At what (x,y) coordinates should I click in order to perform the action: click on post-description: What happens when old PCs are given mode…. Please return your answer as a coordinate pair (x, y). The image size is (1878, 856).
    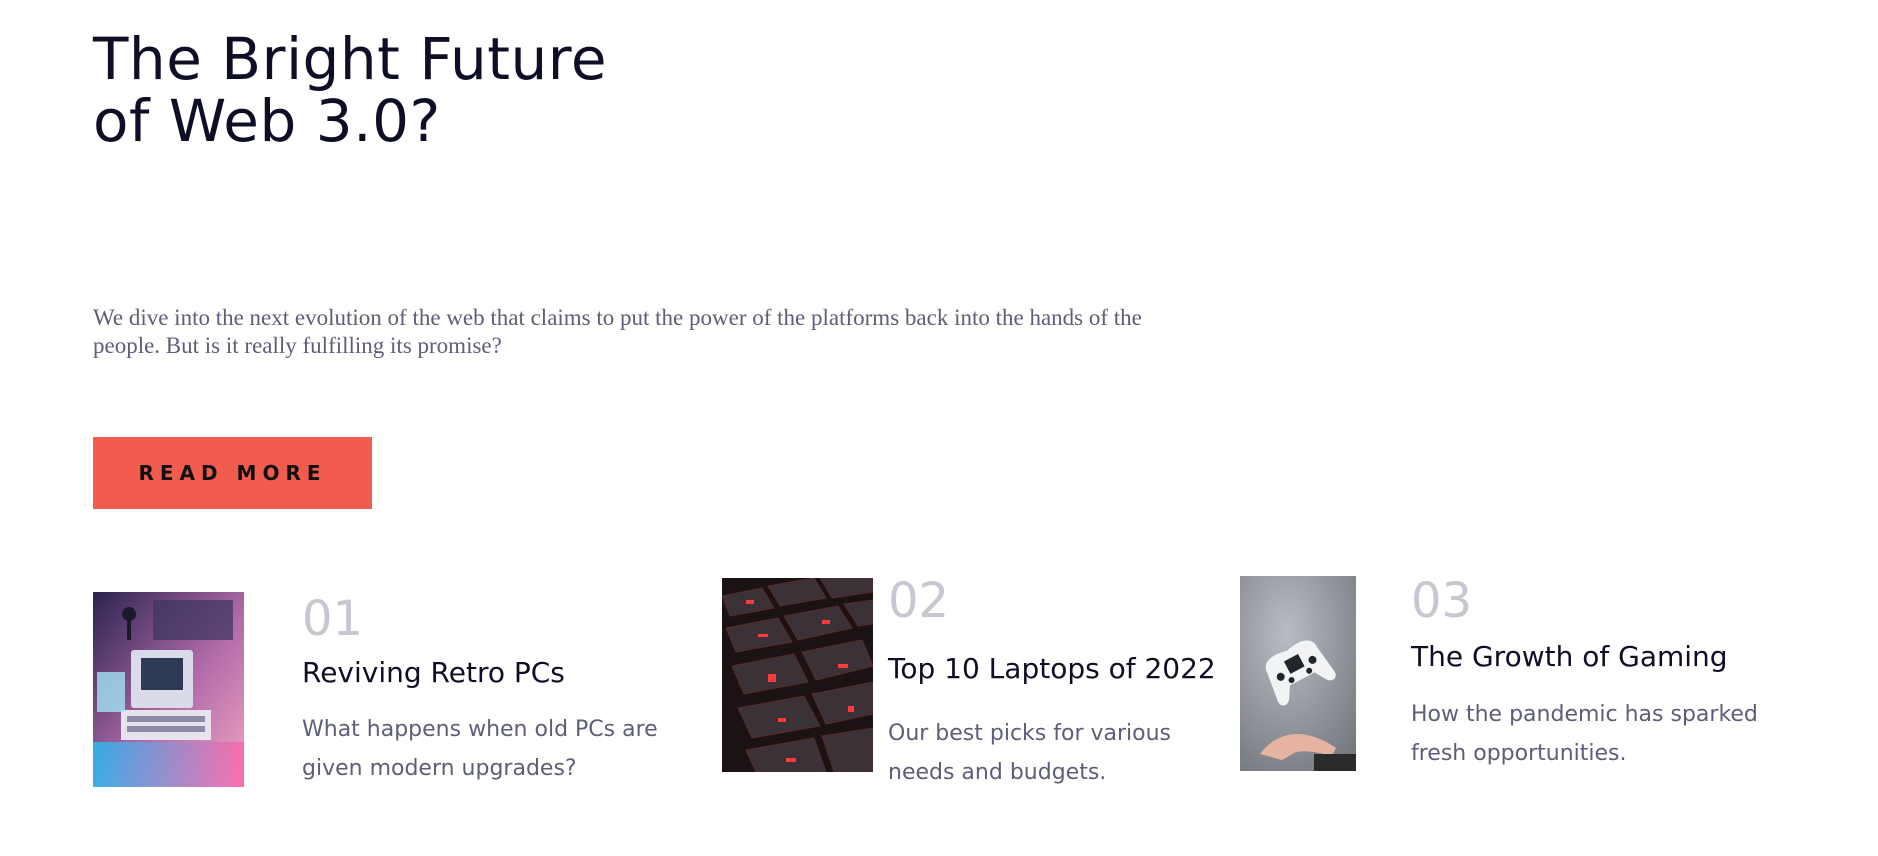
    Looking at the image, I should click on (480, 749).